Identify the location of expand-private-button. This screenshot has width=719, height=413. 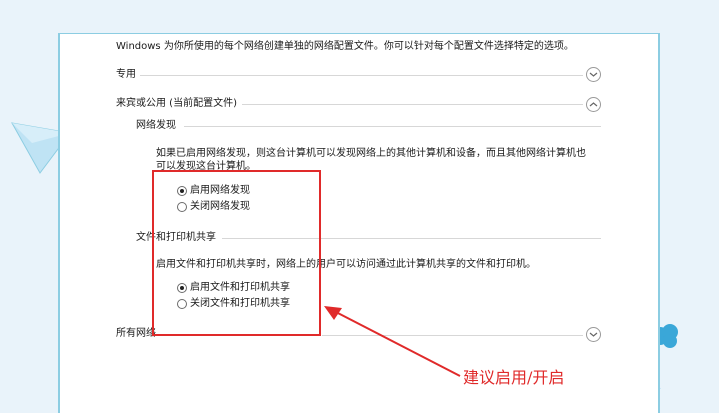
(593, 74).